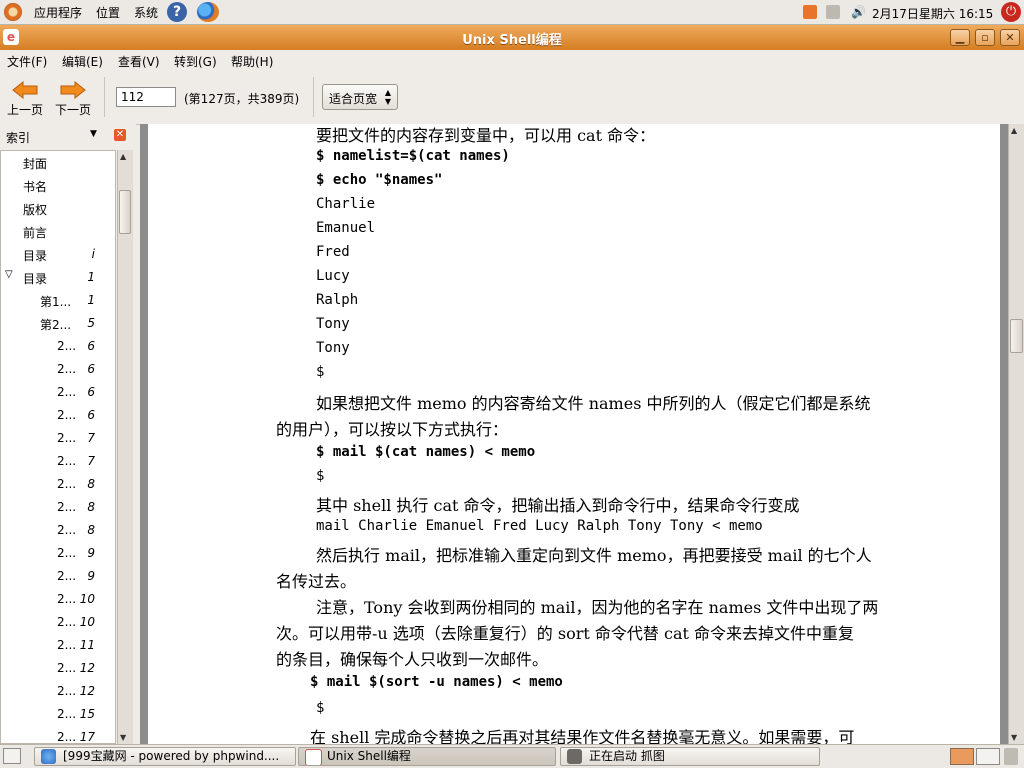 Image resolution: width=1024 pixels, height=768 pixels. I want to click on menu-edit: 编辑(E), so click(82, 61).